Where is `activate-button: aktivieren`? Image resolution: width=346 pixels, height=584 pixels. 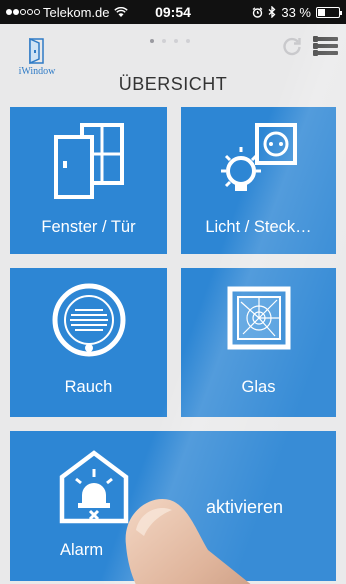
activate-button: aktivieren is located at coordinates (244, 507).